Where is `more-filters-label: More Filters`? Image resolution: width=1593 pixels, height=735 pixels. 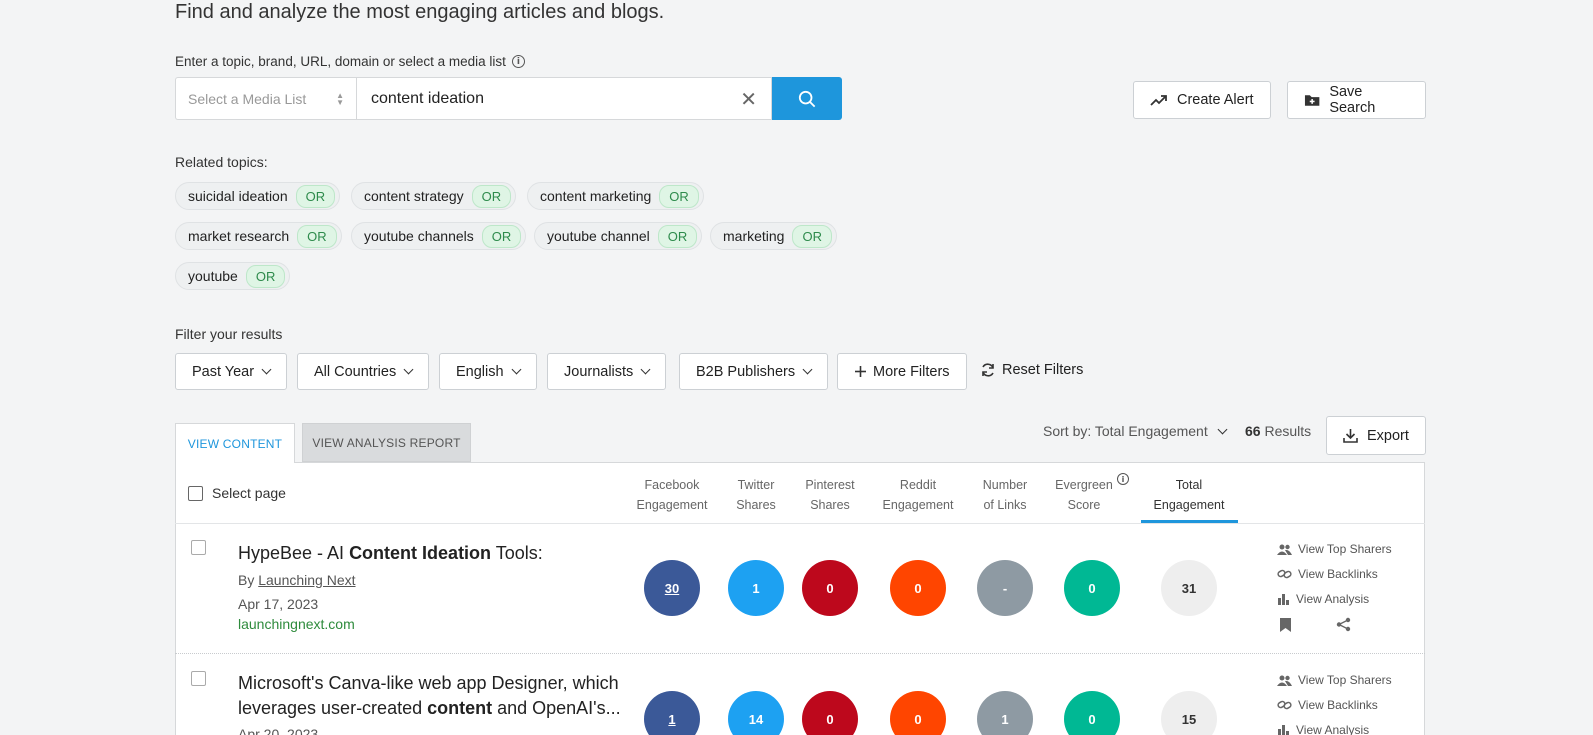 more-filters-label: More Filters is located at coordinates (911, 371).